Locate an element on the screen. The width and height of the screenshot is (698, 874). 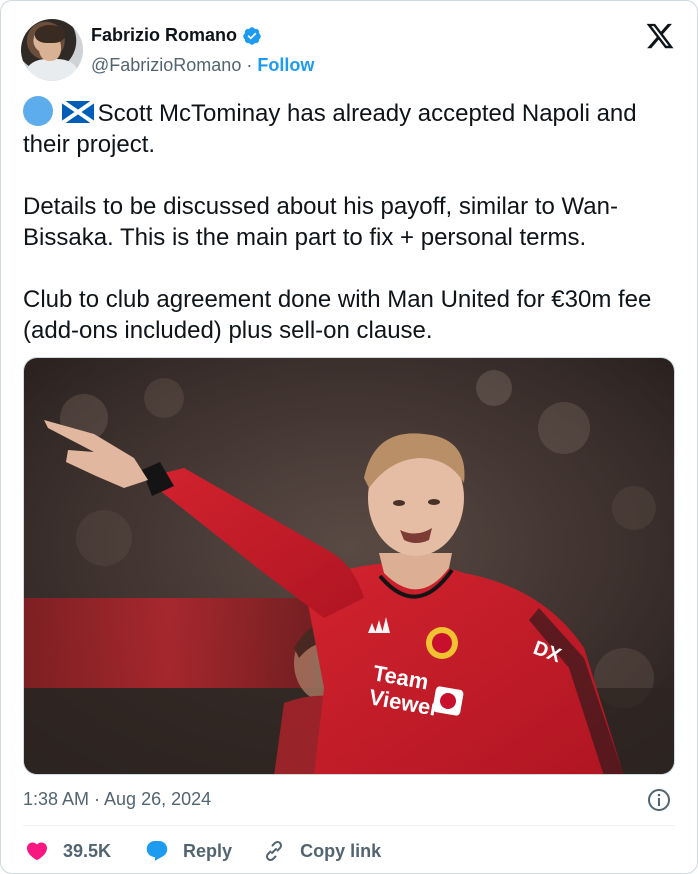
follow-button: Follow is located at coordinates (285, 65).